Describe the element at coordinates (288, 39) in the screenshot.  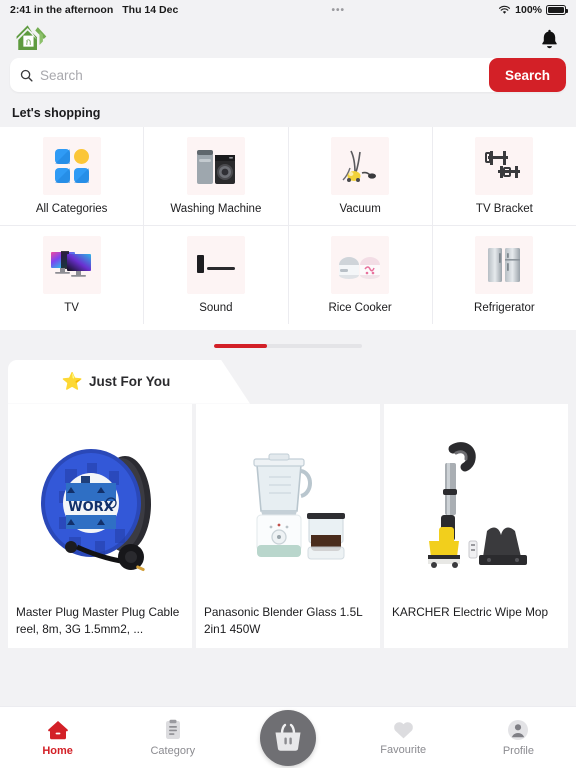
I see `app-header: ก` at that location.